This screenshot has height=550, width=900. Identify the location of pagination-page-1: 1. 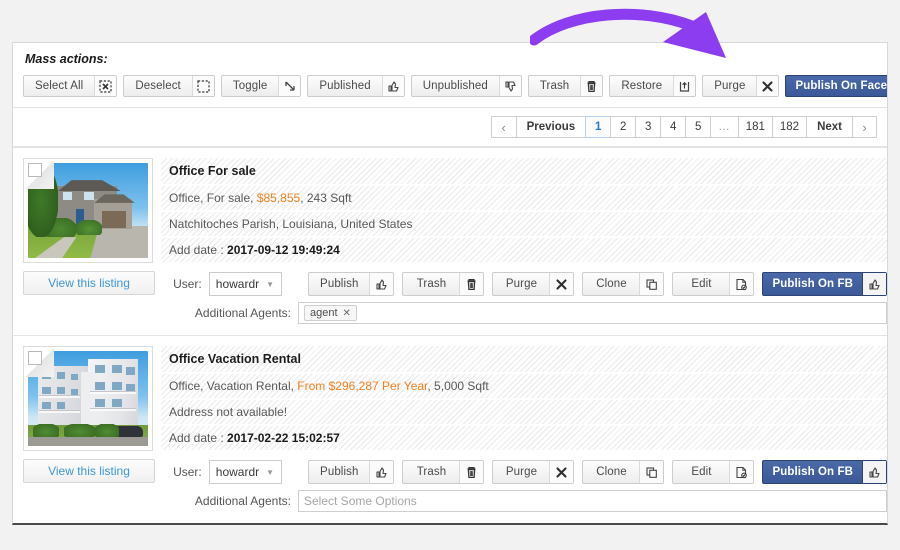
(598, 127).